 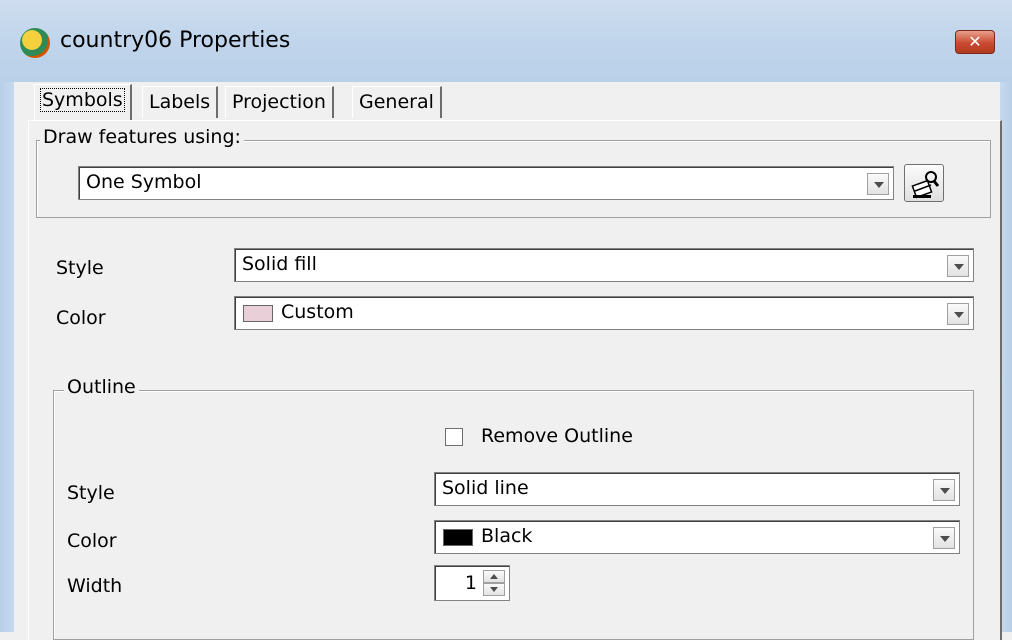 I want to click on tab-symbols-label: Symbols, so click(x=82, y=100).